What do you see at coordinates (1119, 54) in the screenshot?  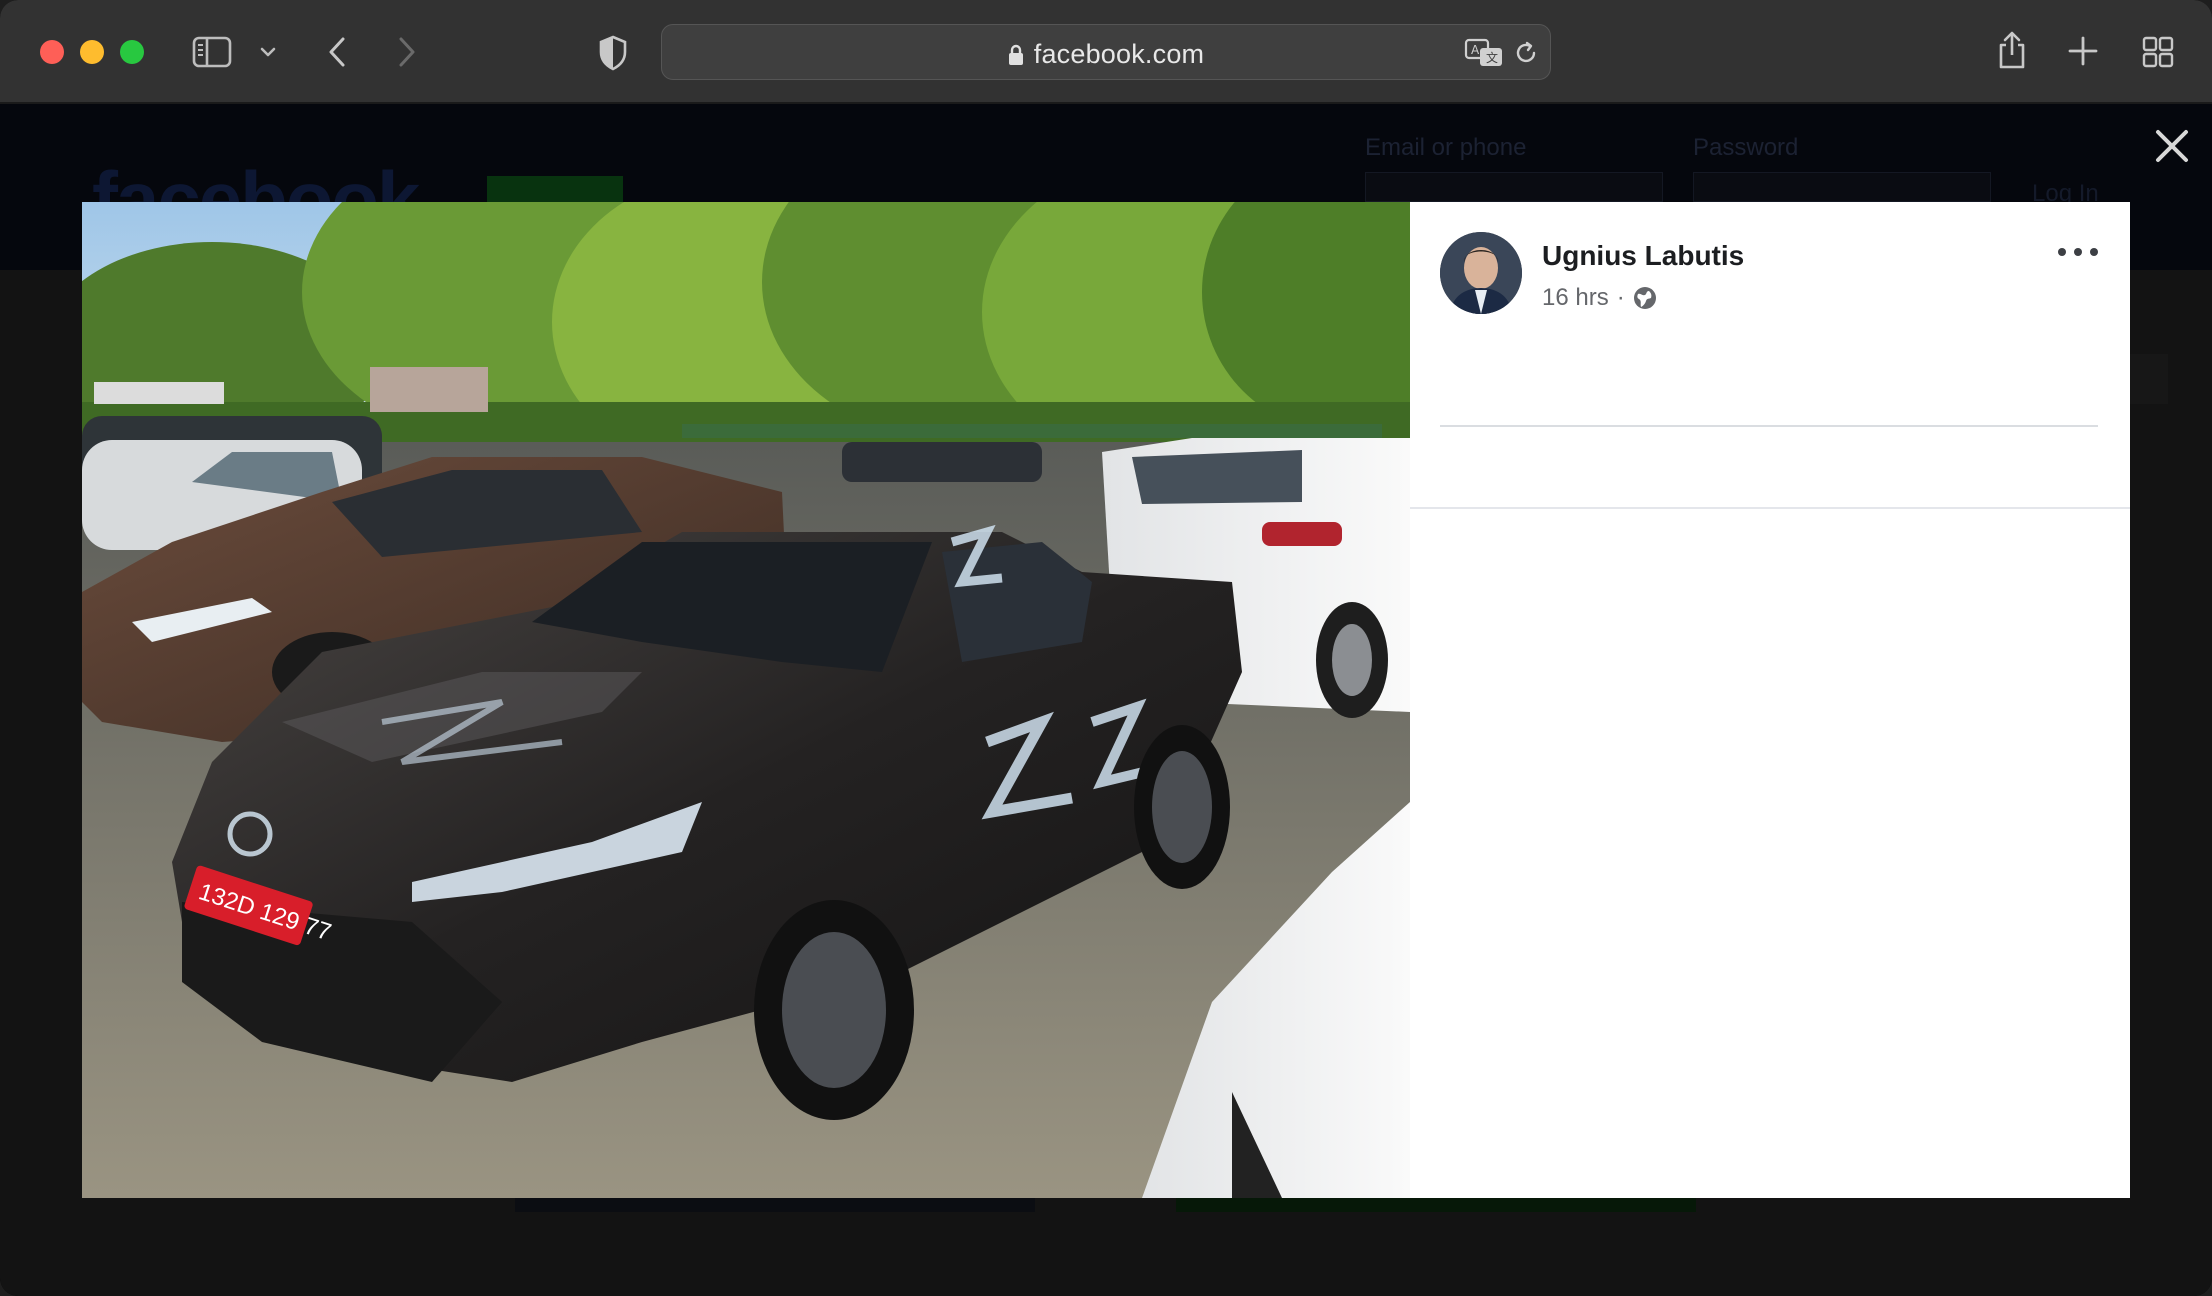 I see `url-text: facebook.com` at bounding box center [1119, 54].